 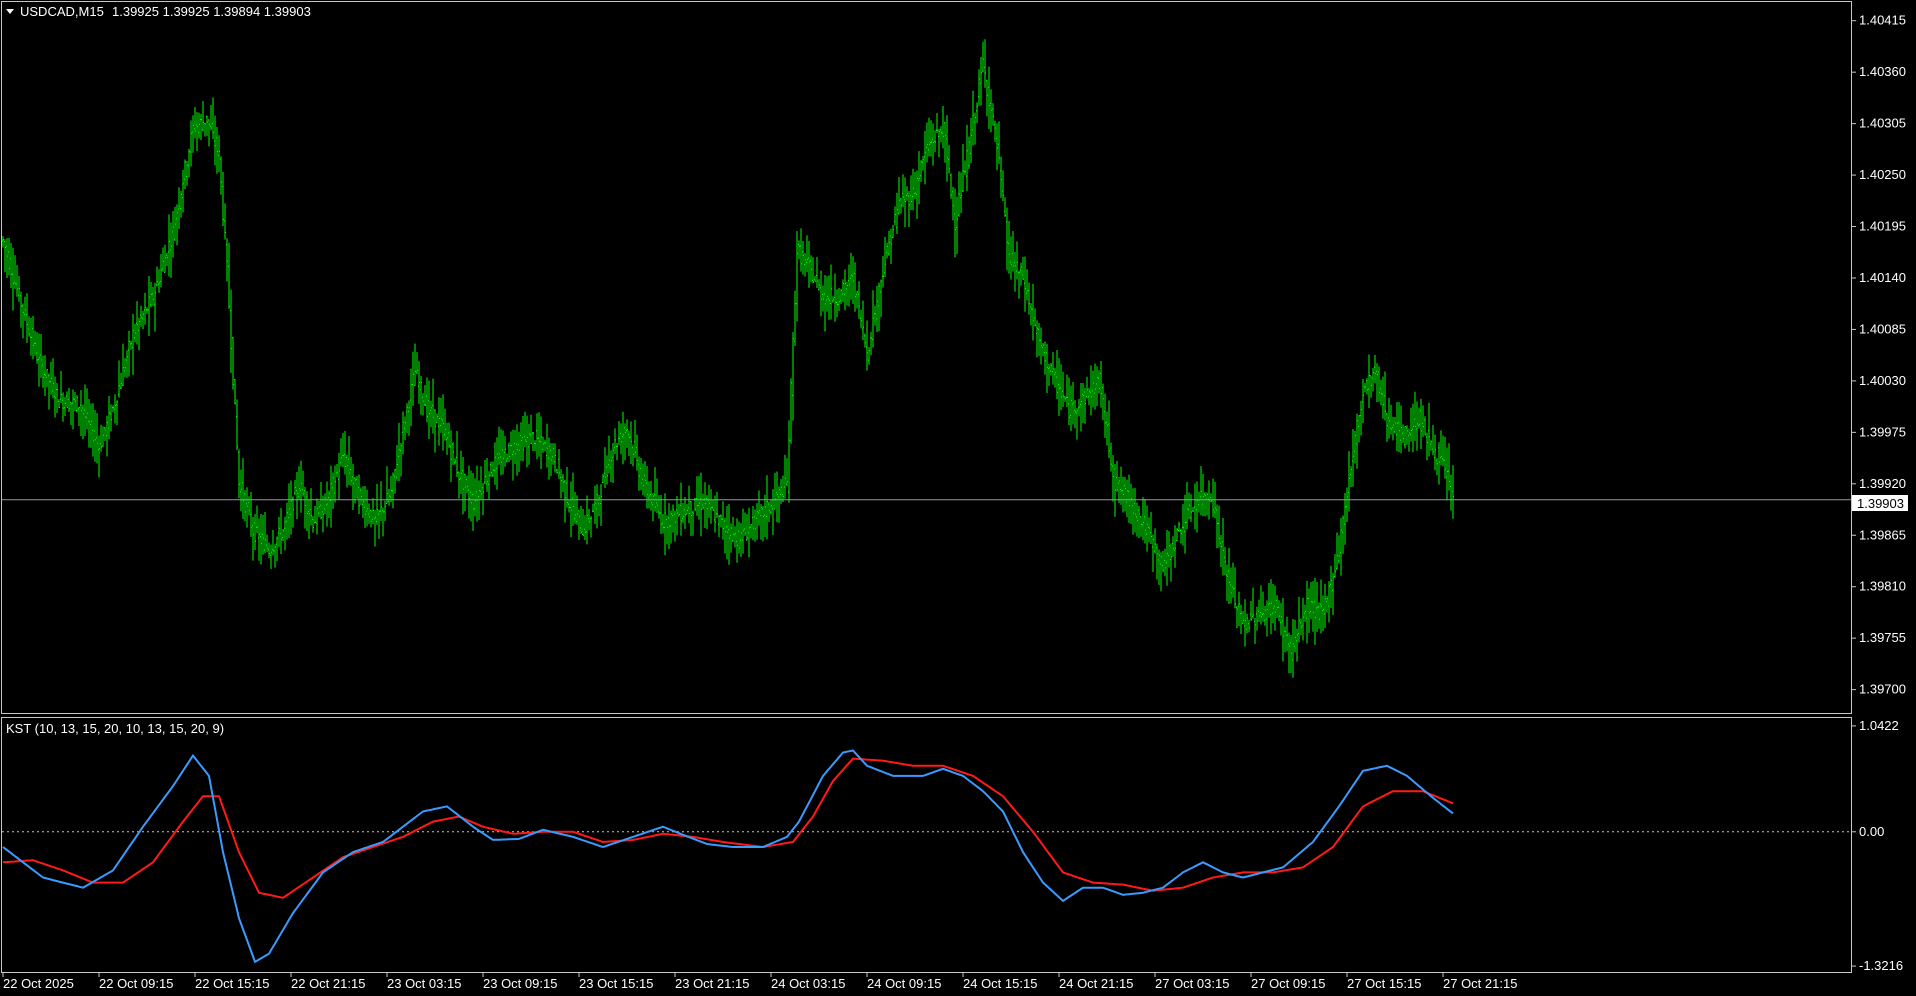 What do you see at coordinates (520, 983) in the screenshot?
I see `time-tick-label: 23 Oct 09:15` at bounding box center [520, 983].